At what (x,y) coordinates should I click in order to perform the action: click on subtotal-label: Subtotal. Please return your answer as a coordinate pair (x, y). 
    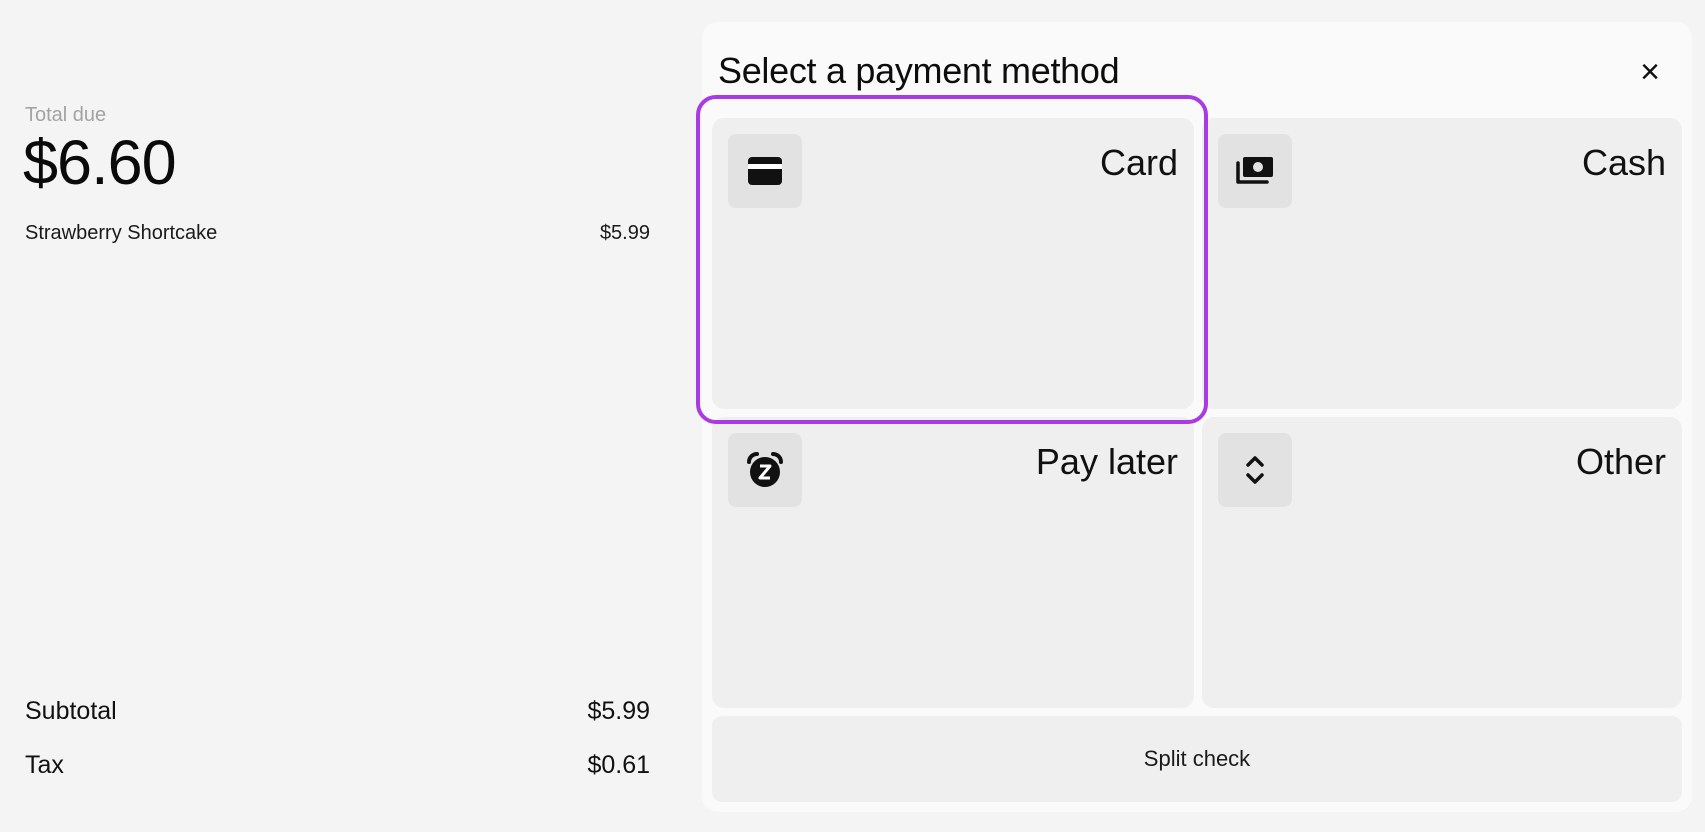
    Looking at the image, I should click on (71, 711).